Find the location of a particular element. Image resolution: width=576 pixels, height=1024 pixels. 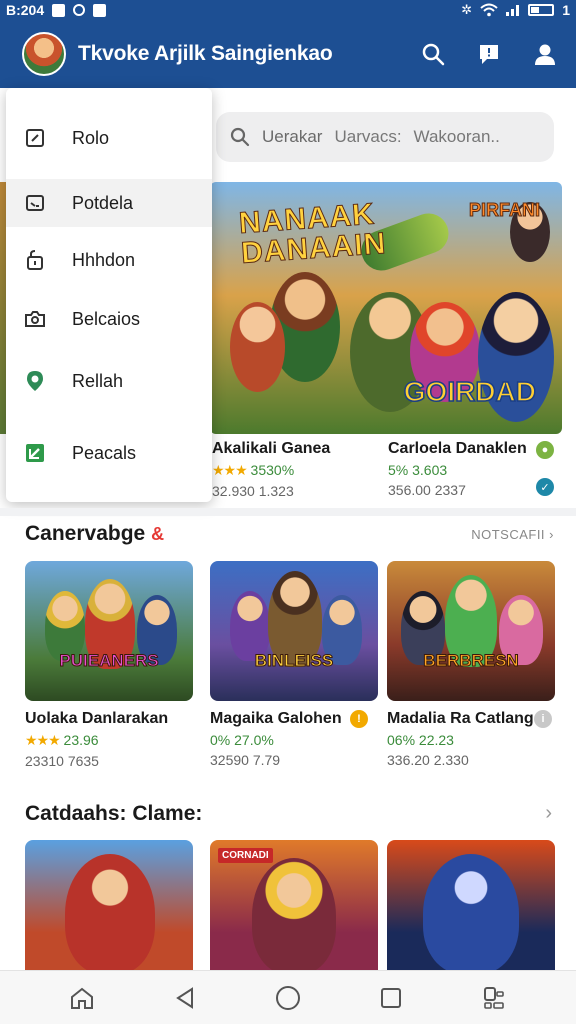

game-rating: ★★★ 23.96 is located at coordinates (62, 740).